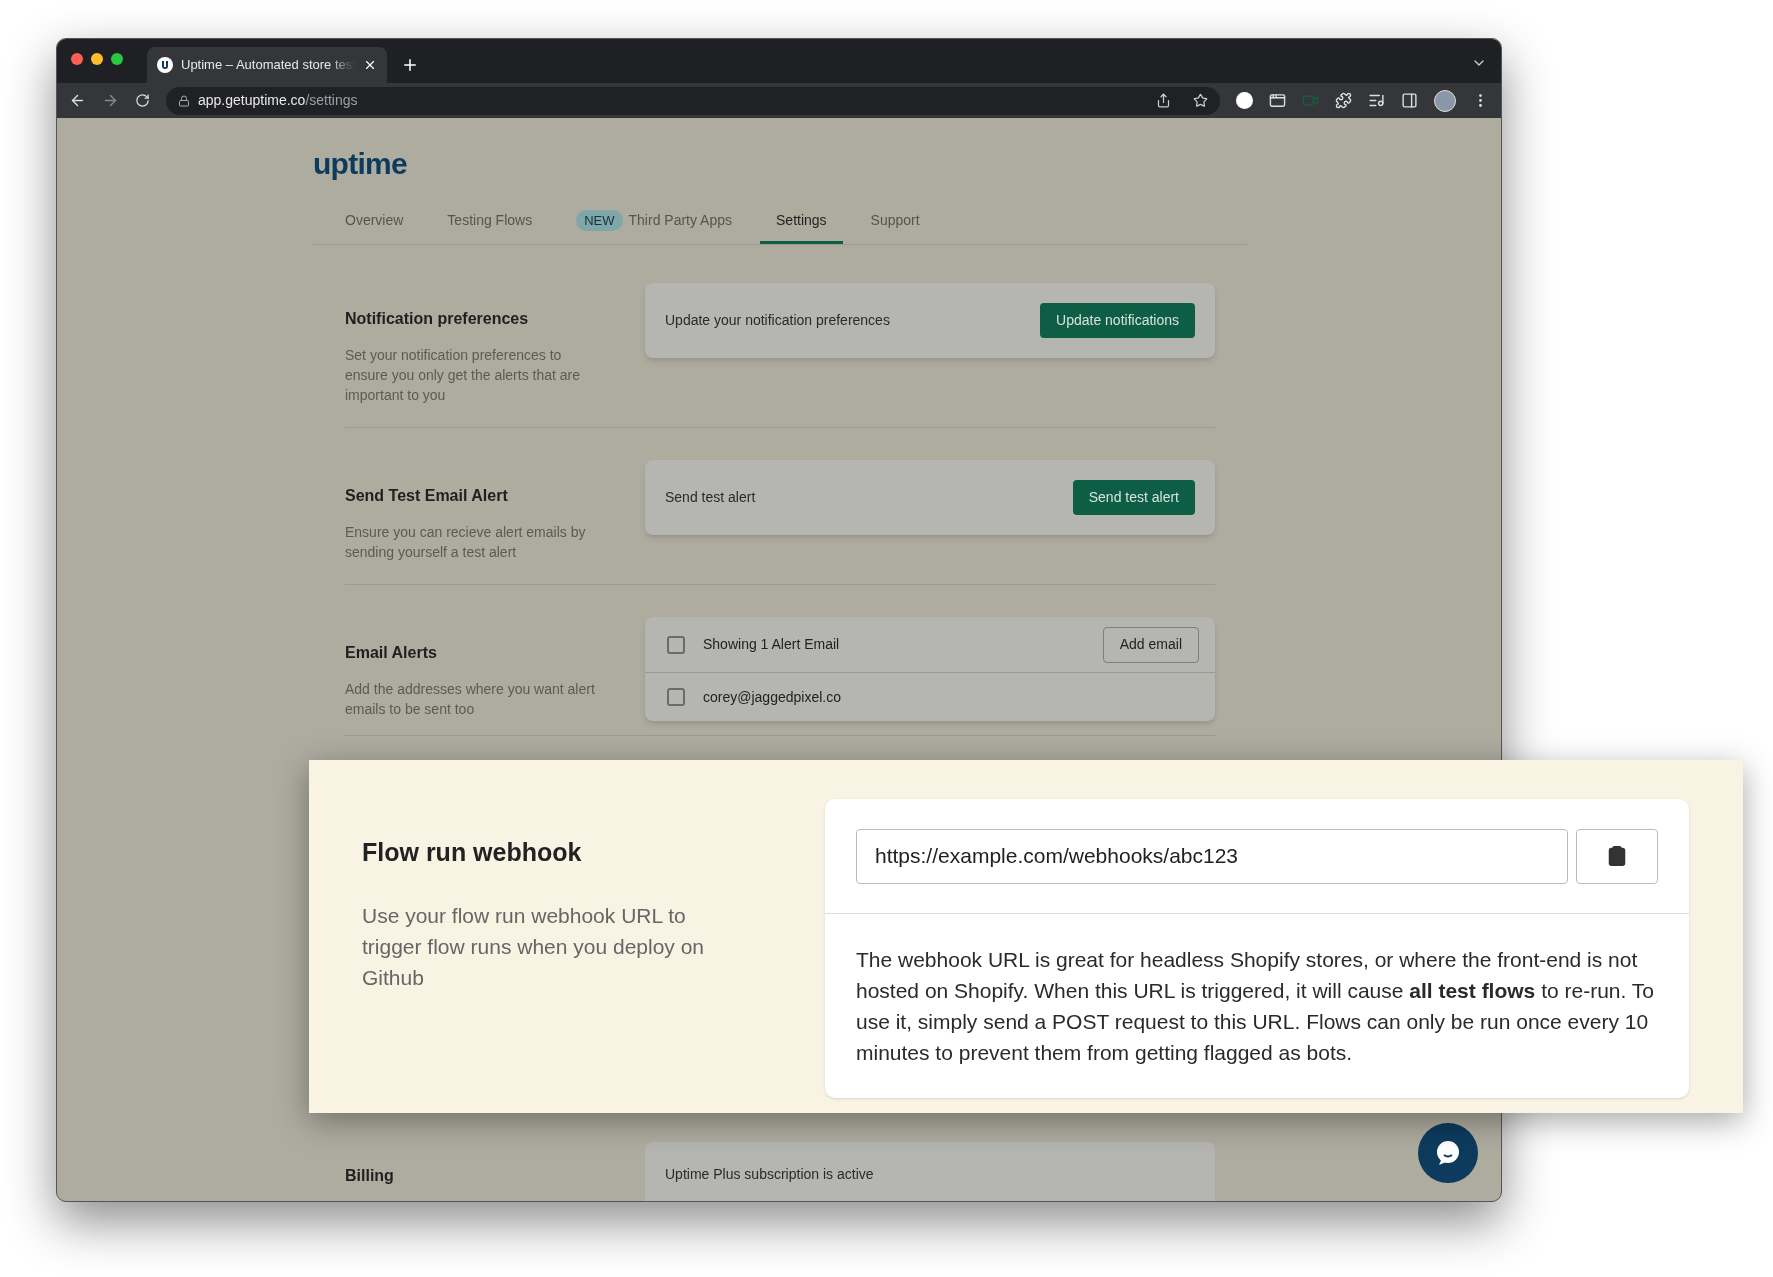 Image resolution: width=1773 pixels, height=1277 pixels. What do you see at coordinates (374, 222) in the screenshot?
I see `nav-tab: Overview` at bounding box center [374, 222].